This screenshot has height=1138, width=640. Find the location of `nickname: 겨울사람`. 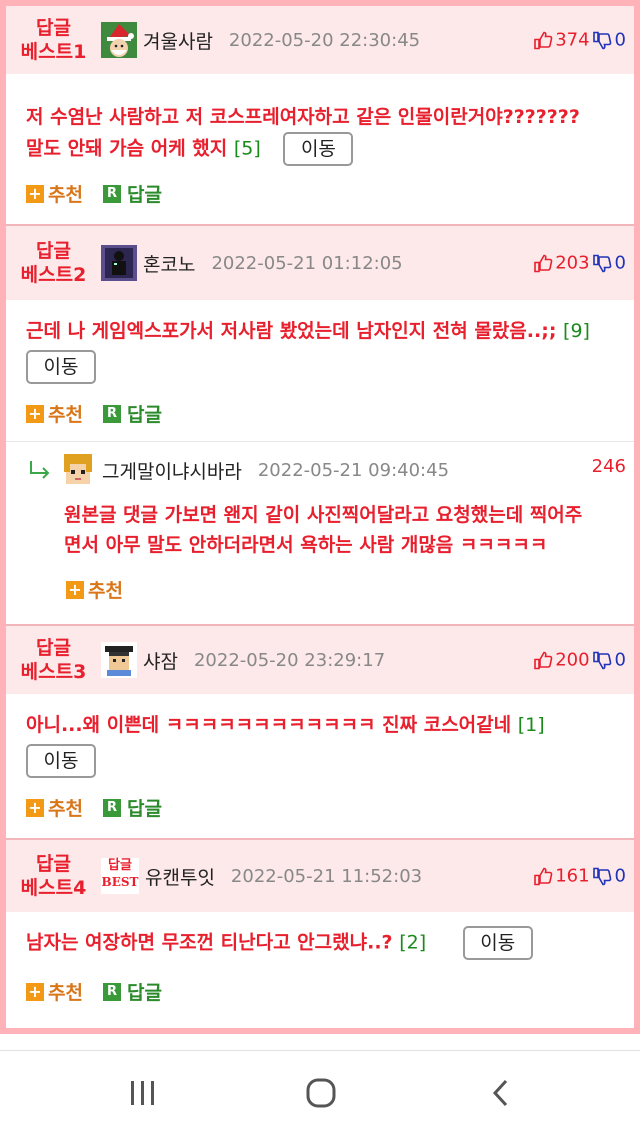

nickname: 겨울사람 is located at coordinates (178, 40).